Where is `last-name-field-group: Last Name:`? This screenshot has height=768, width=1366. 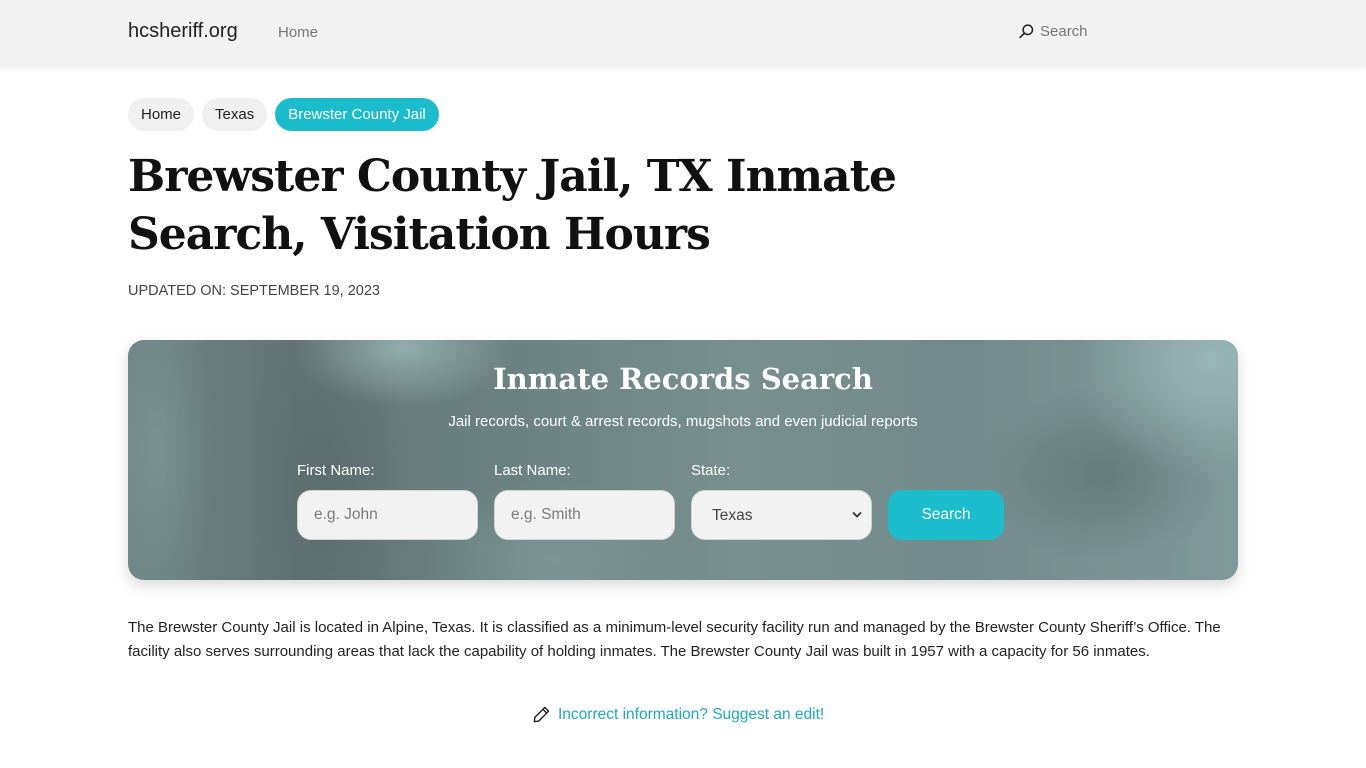 last-name-field-group: Last Name: is located at coordinates (584, 501).